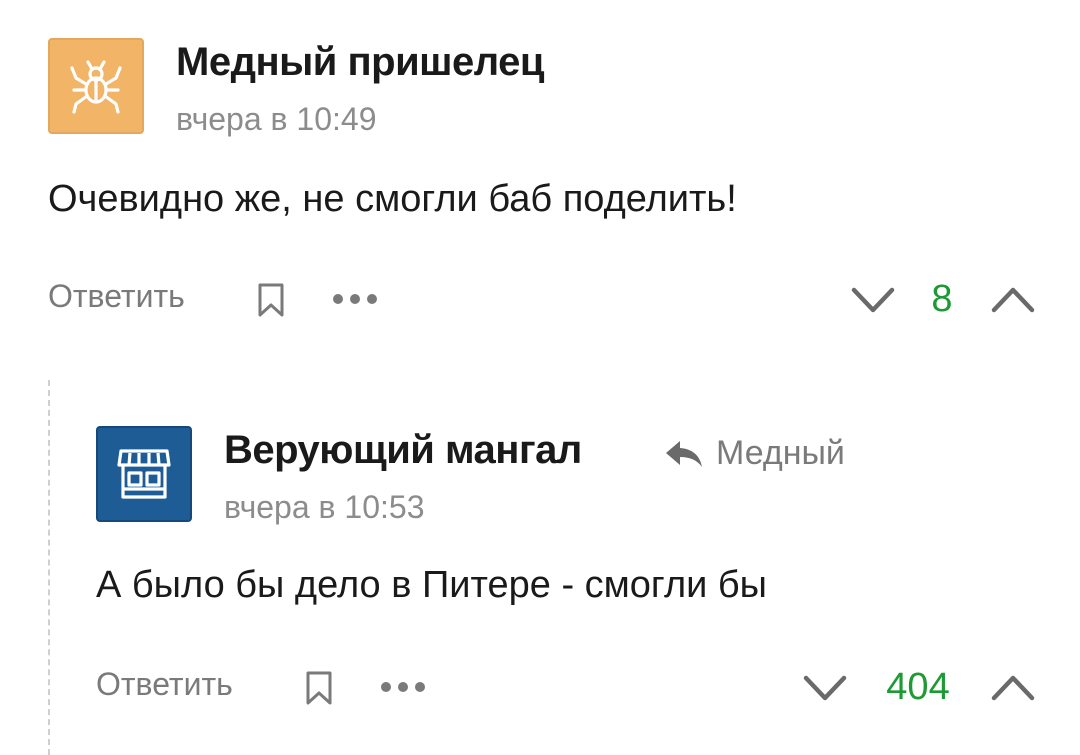 The height and width of the screenshot is (755, 1080). Describe the element at coordinates (942, 299) in the screenshot. I see `comment-score: 8` at that location.